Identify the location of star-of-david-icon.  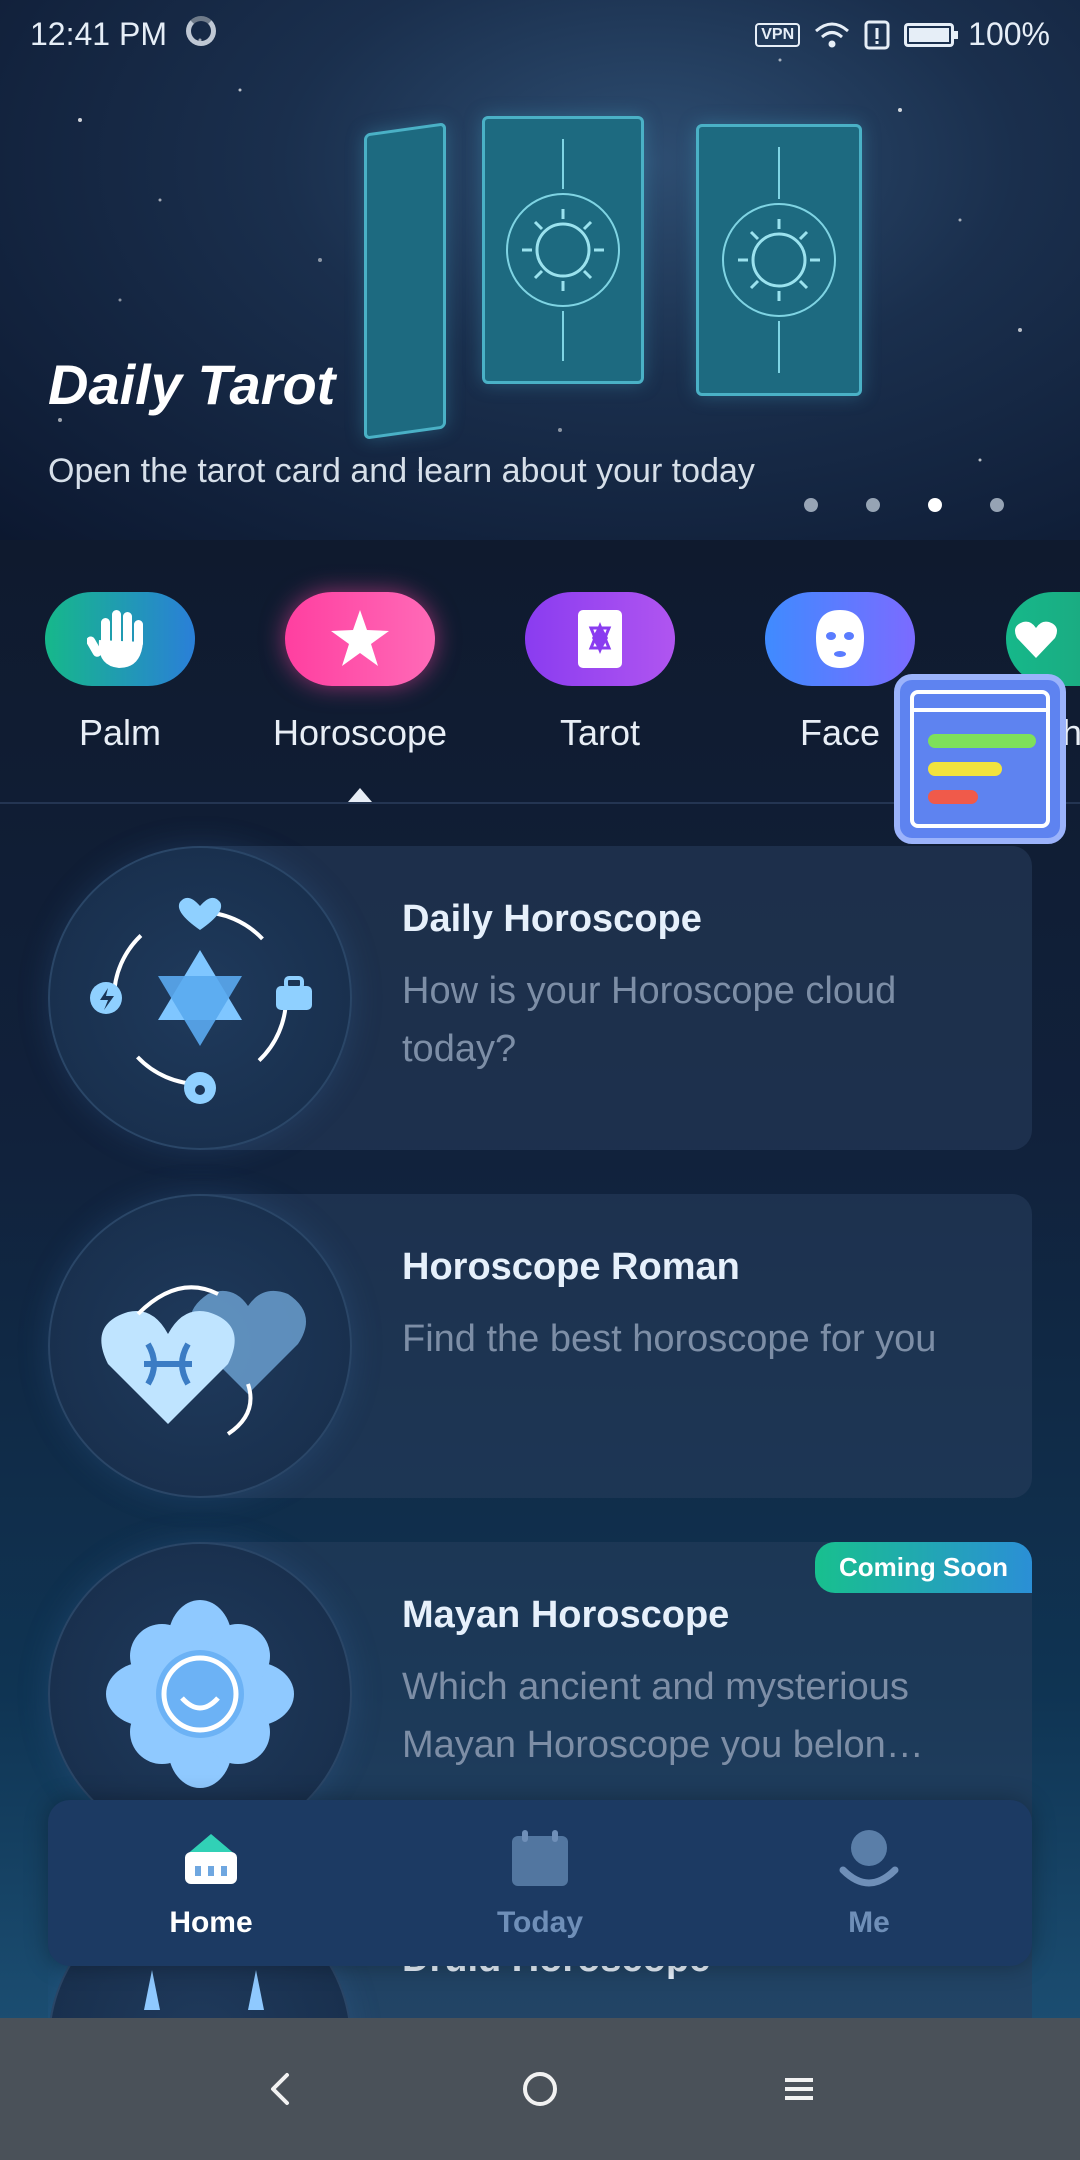
(201, 1000).